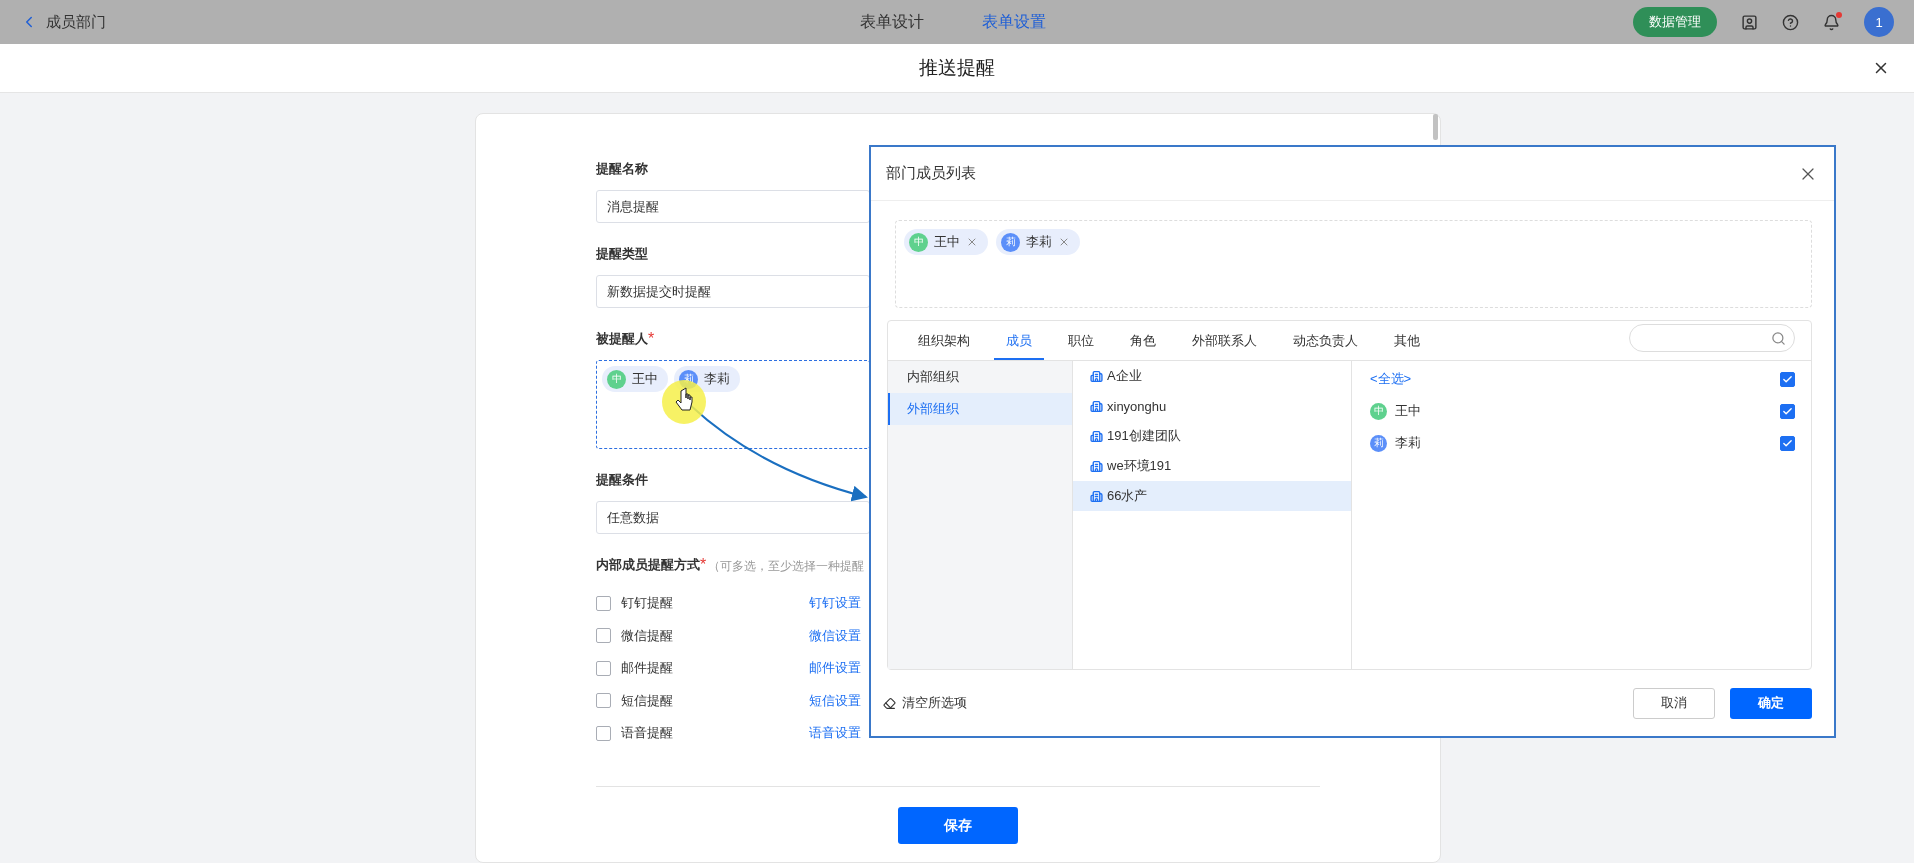 This screenshot has height=863, width=1914. Describe the element at coordinates (648, 565) in the screenshot. I see `field-label: 内部成员提醒方式` at that location.